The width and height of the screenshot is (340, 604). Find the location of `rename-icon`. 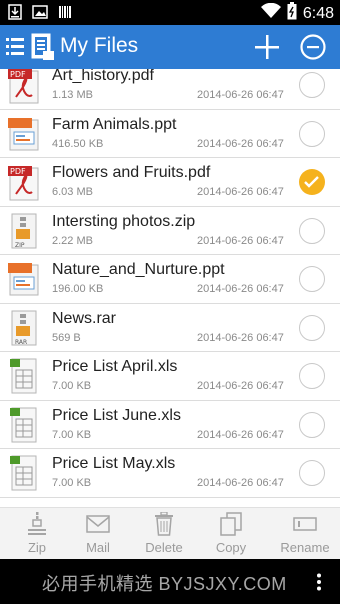

rename-icon is located at coordinates (305, 524).